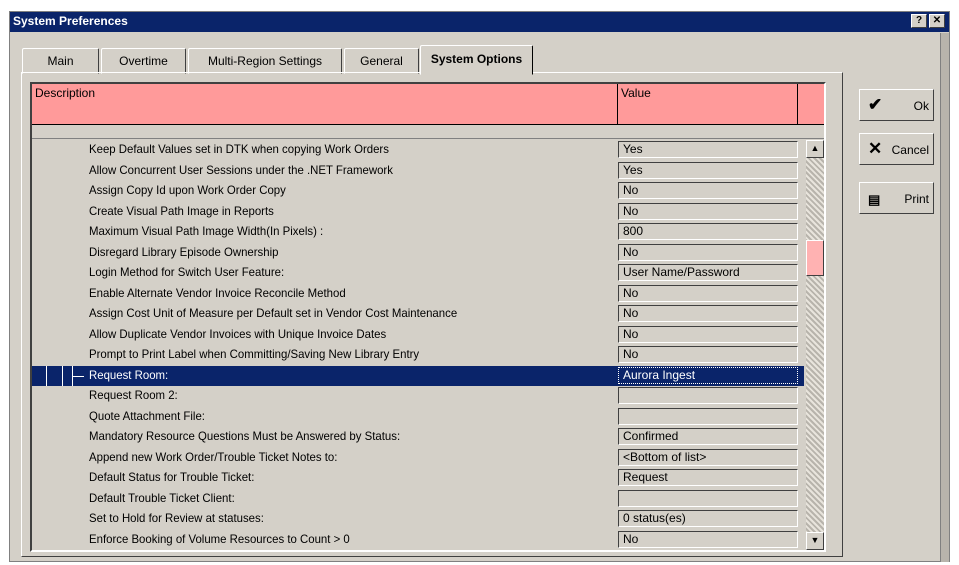 Image resolution: width=959 pixels, height=565 pixels. What do you see at coordinates (184, 251) in the screenshot?
I see `row-description: Disregard Library Episode Ownership` at bounding box center [184, 251].